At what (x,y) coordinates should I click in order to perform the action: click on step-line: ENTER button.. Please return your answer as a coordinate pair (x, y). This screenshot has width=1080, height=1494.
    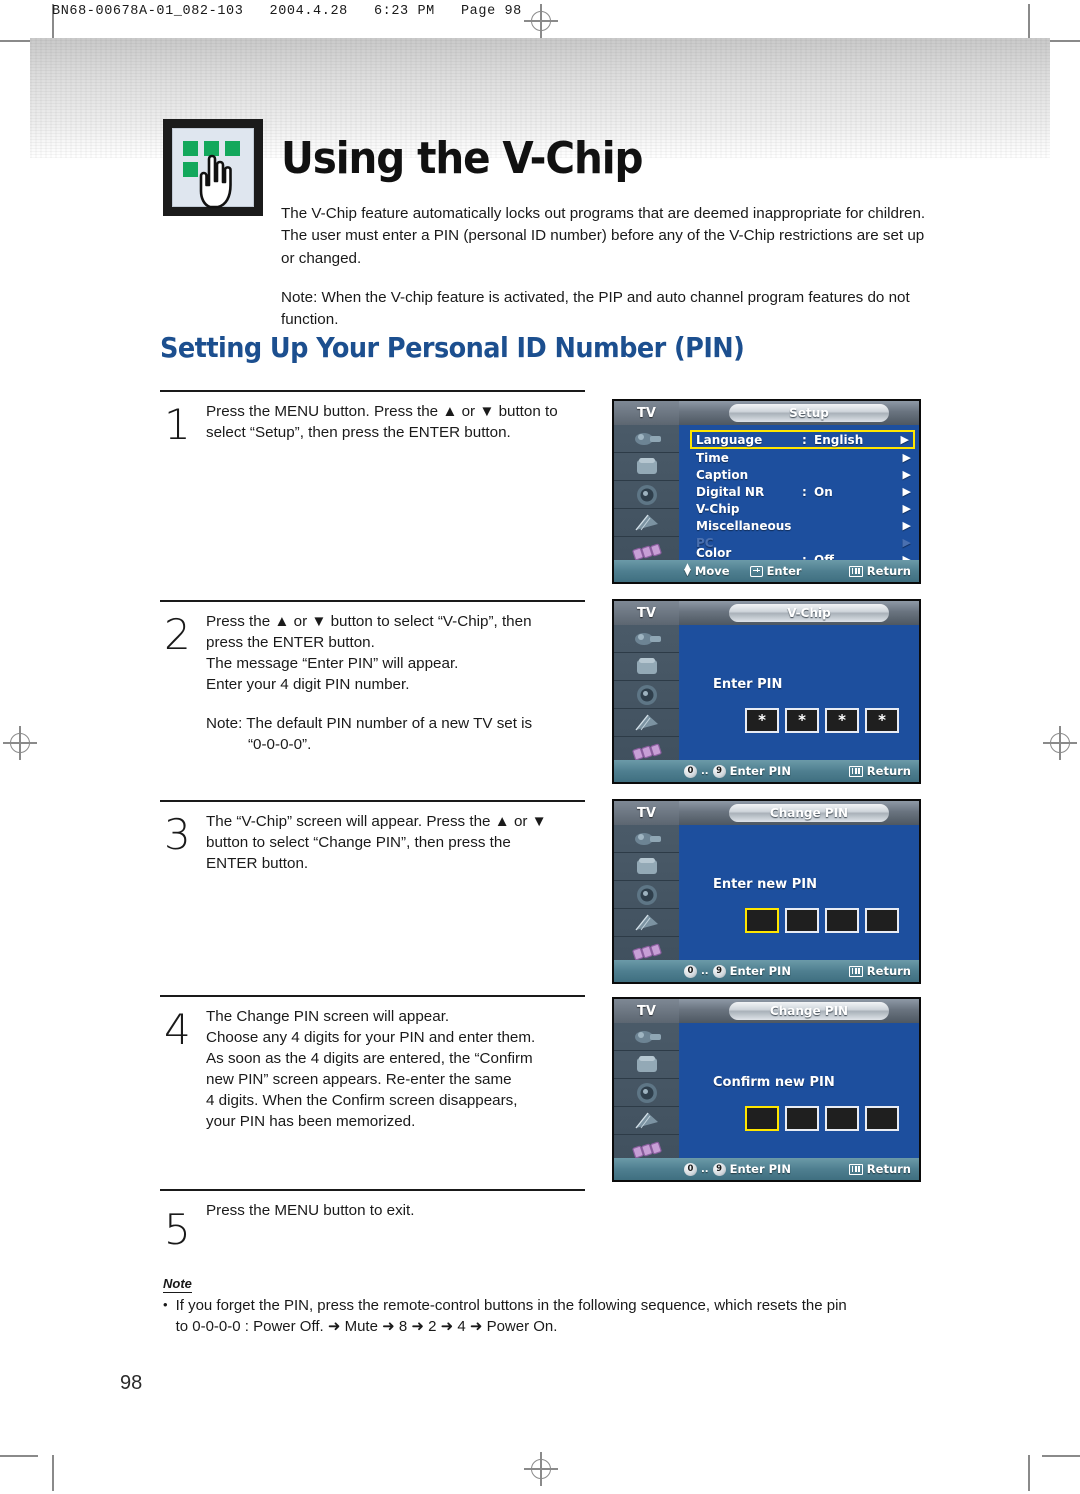
    Looking at the image, I should click on (257, 863).